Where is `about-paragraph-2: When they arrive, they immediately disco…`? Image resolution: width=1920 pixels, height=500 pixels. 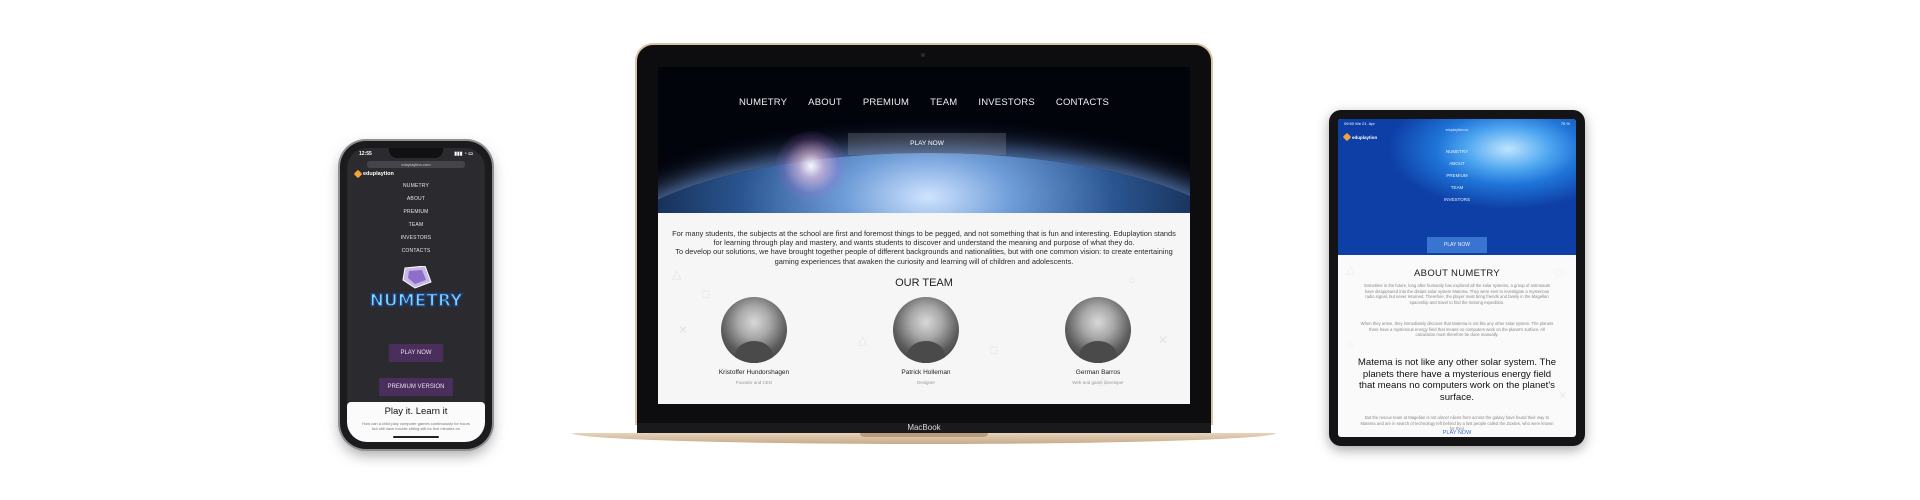 about-paragraph-2: When they arrive, they immediately disco… is located at coordinates (1457, 329).